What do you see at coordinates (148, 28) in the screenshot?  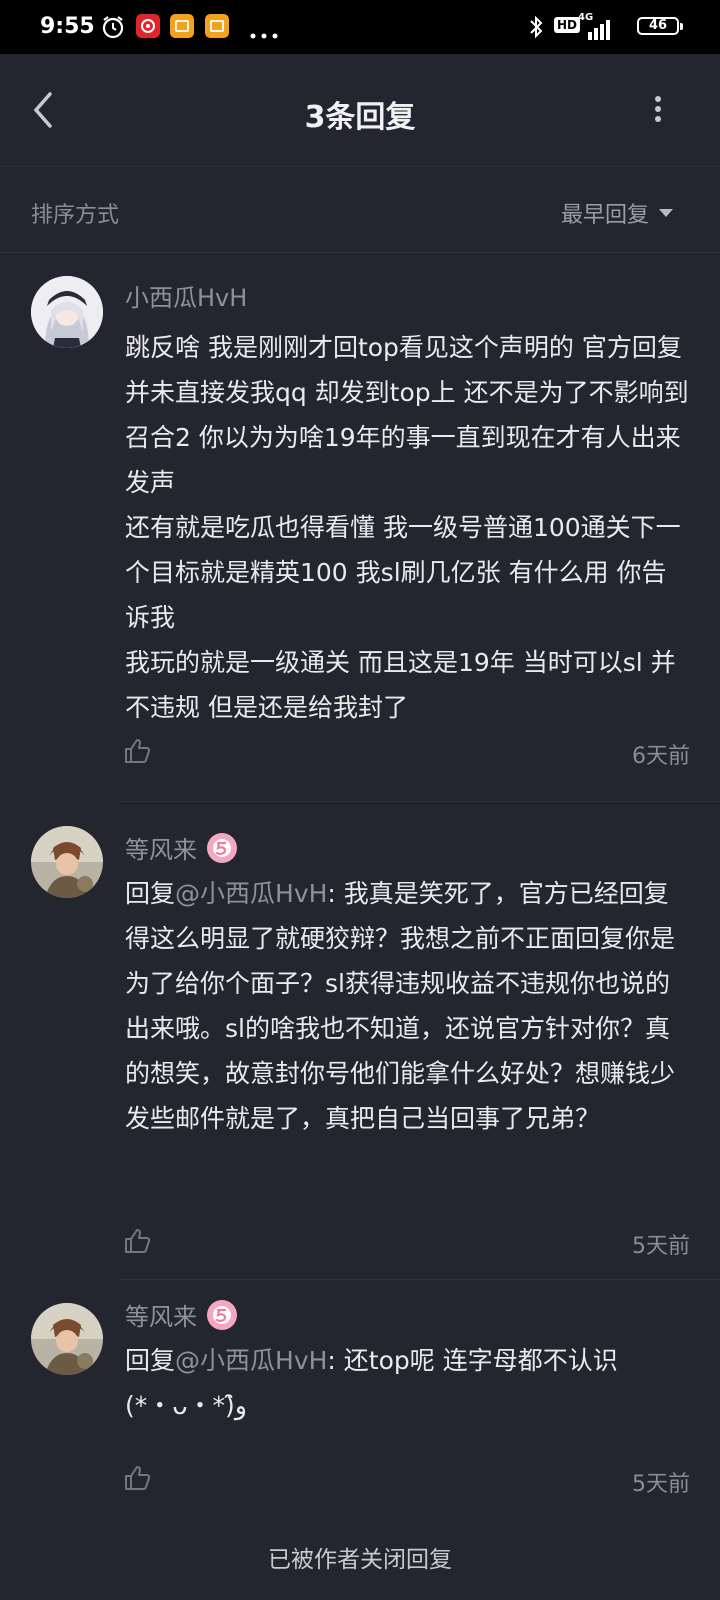 I see `netease-music-icon` at bounding box center [148, 28].